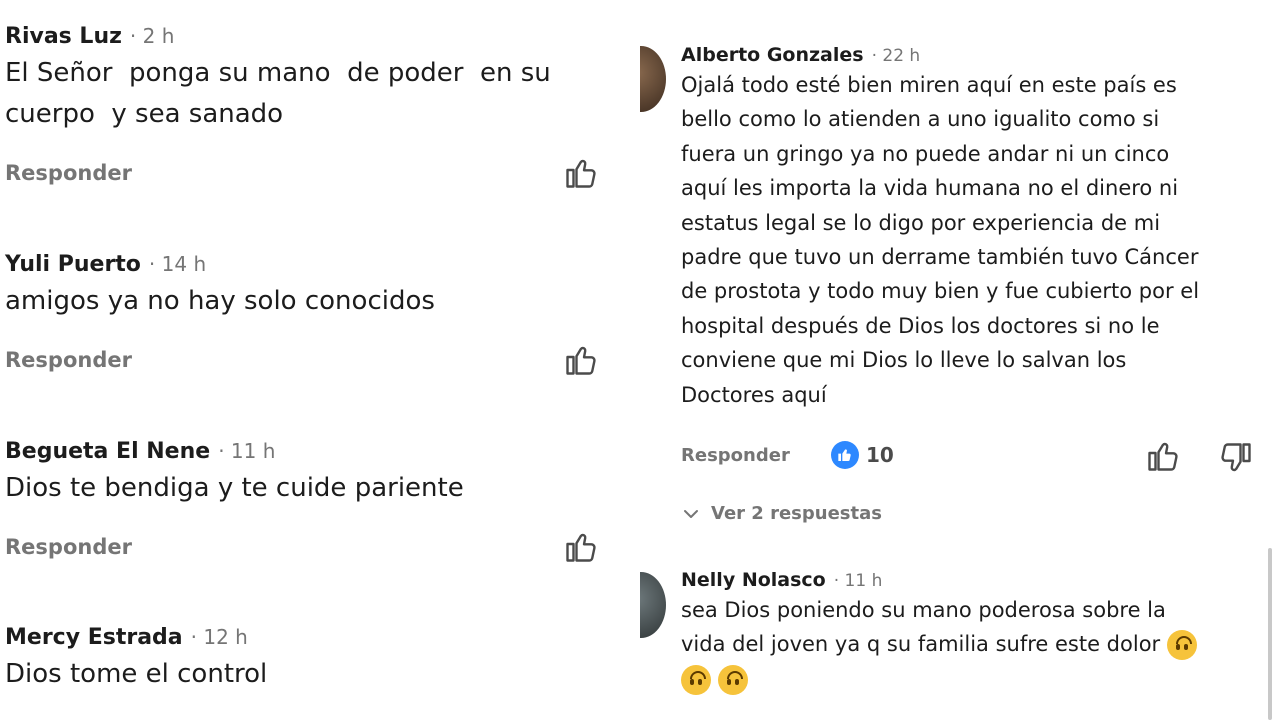 The image size is (1280, 720). What do you see at coordinates (305, 36) in the screenshot?
I see `comment-header: Rivas Luz · 2 h` at bounding box center [305, 36].